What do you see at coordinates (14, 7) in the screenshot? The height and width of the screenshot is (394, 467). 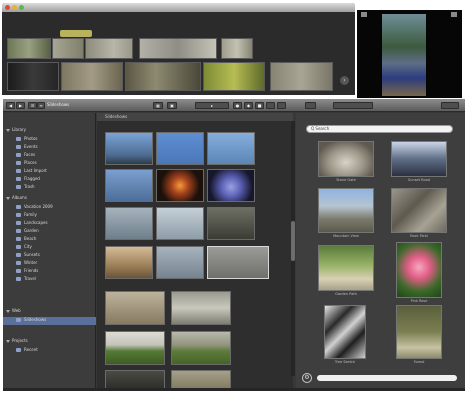 I see `minimize-button` at bounding box center [14, 7].